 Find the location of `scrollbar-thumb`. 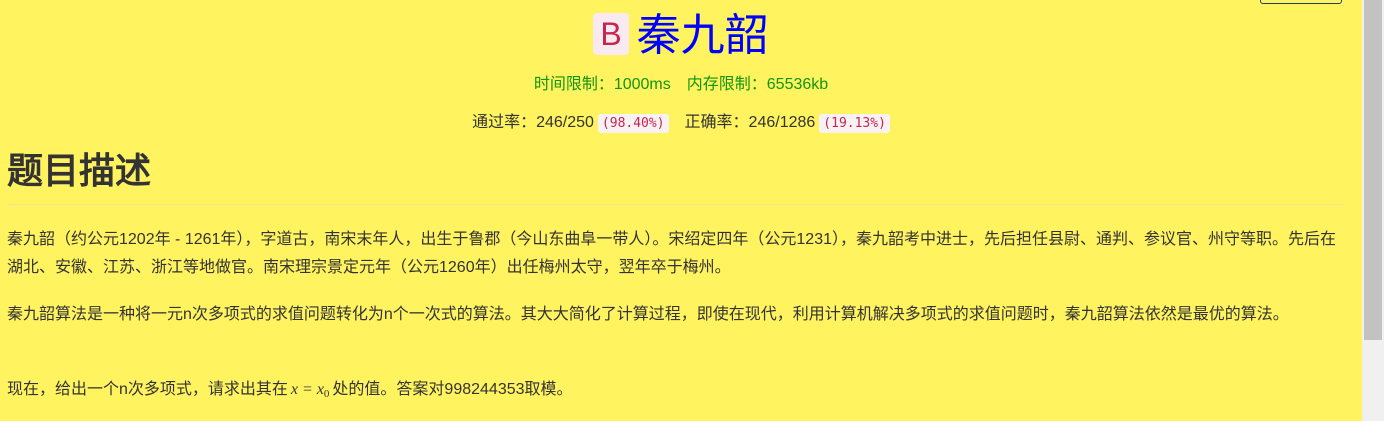

scrollbar-thumb is located at coordinates (1373, 170).